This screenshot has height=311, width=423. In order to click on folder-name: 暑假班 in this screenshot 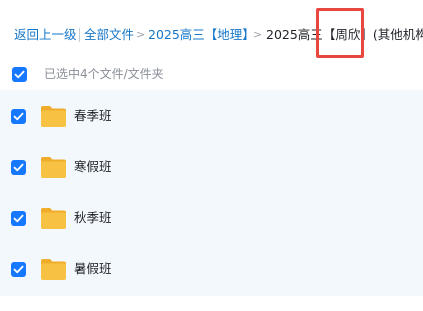, I will do `click(93, 269)`.